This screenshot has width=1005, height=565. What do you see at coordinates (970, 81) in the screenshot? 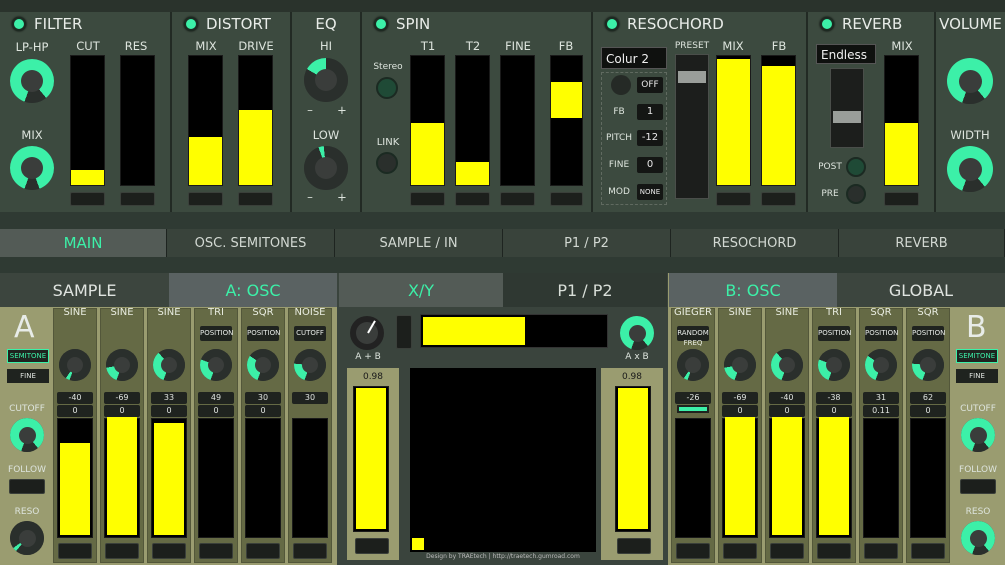
I see `volume-knob` at bounding box center [970, 81].